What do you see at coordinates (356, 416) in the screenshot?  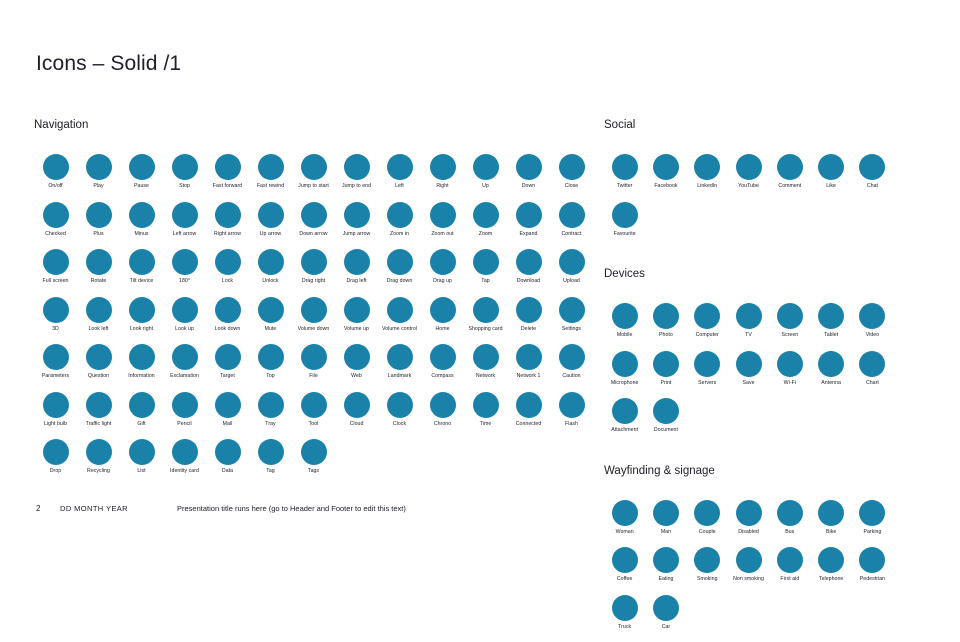 I see `icon-cell: Cloud` at bounding box center [356, 416].